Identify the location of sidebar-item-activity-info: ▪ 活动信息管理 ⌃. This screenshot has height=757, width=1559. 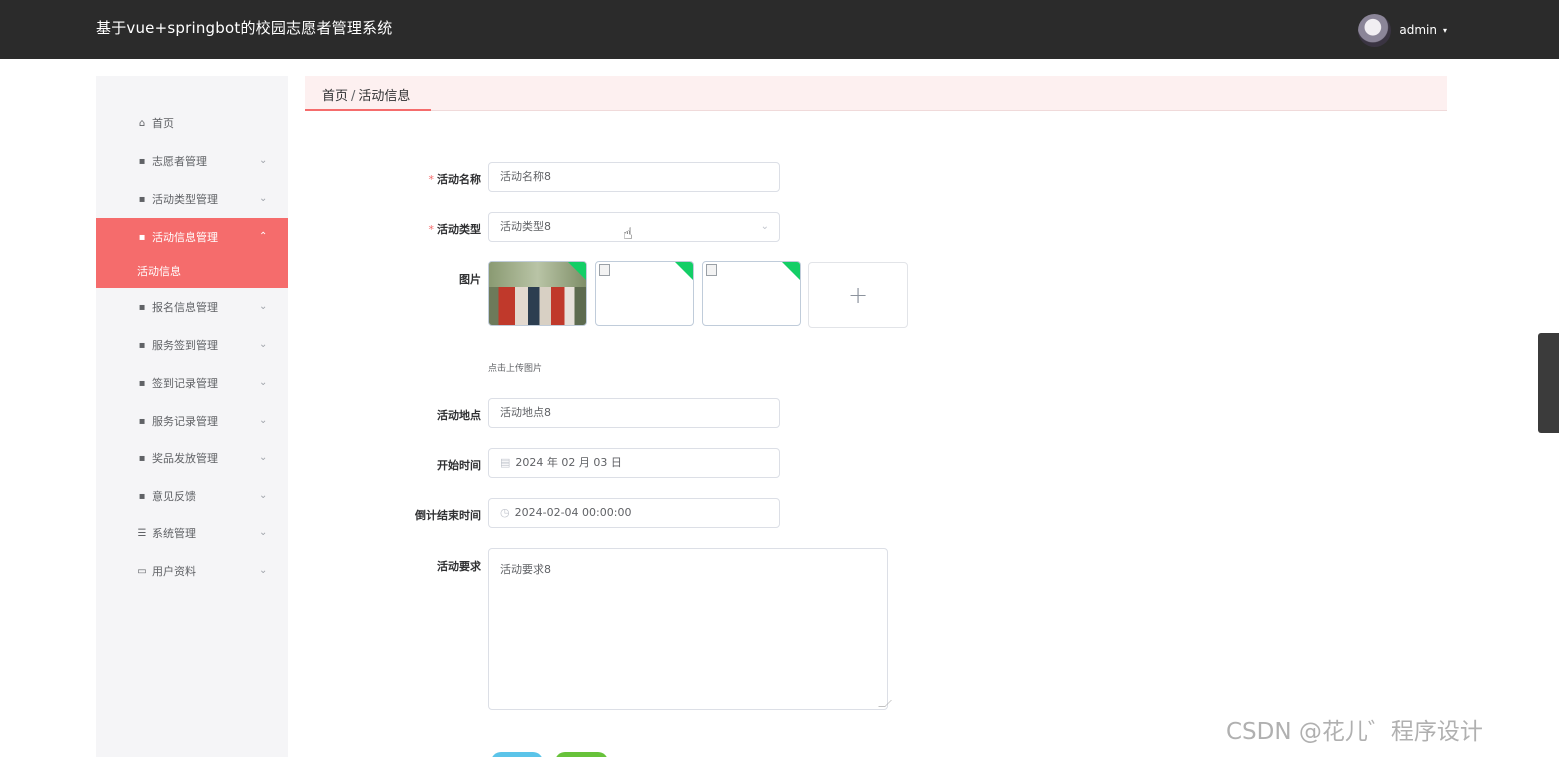
(192, 237).